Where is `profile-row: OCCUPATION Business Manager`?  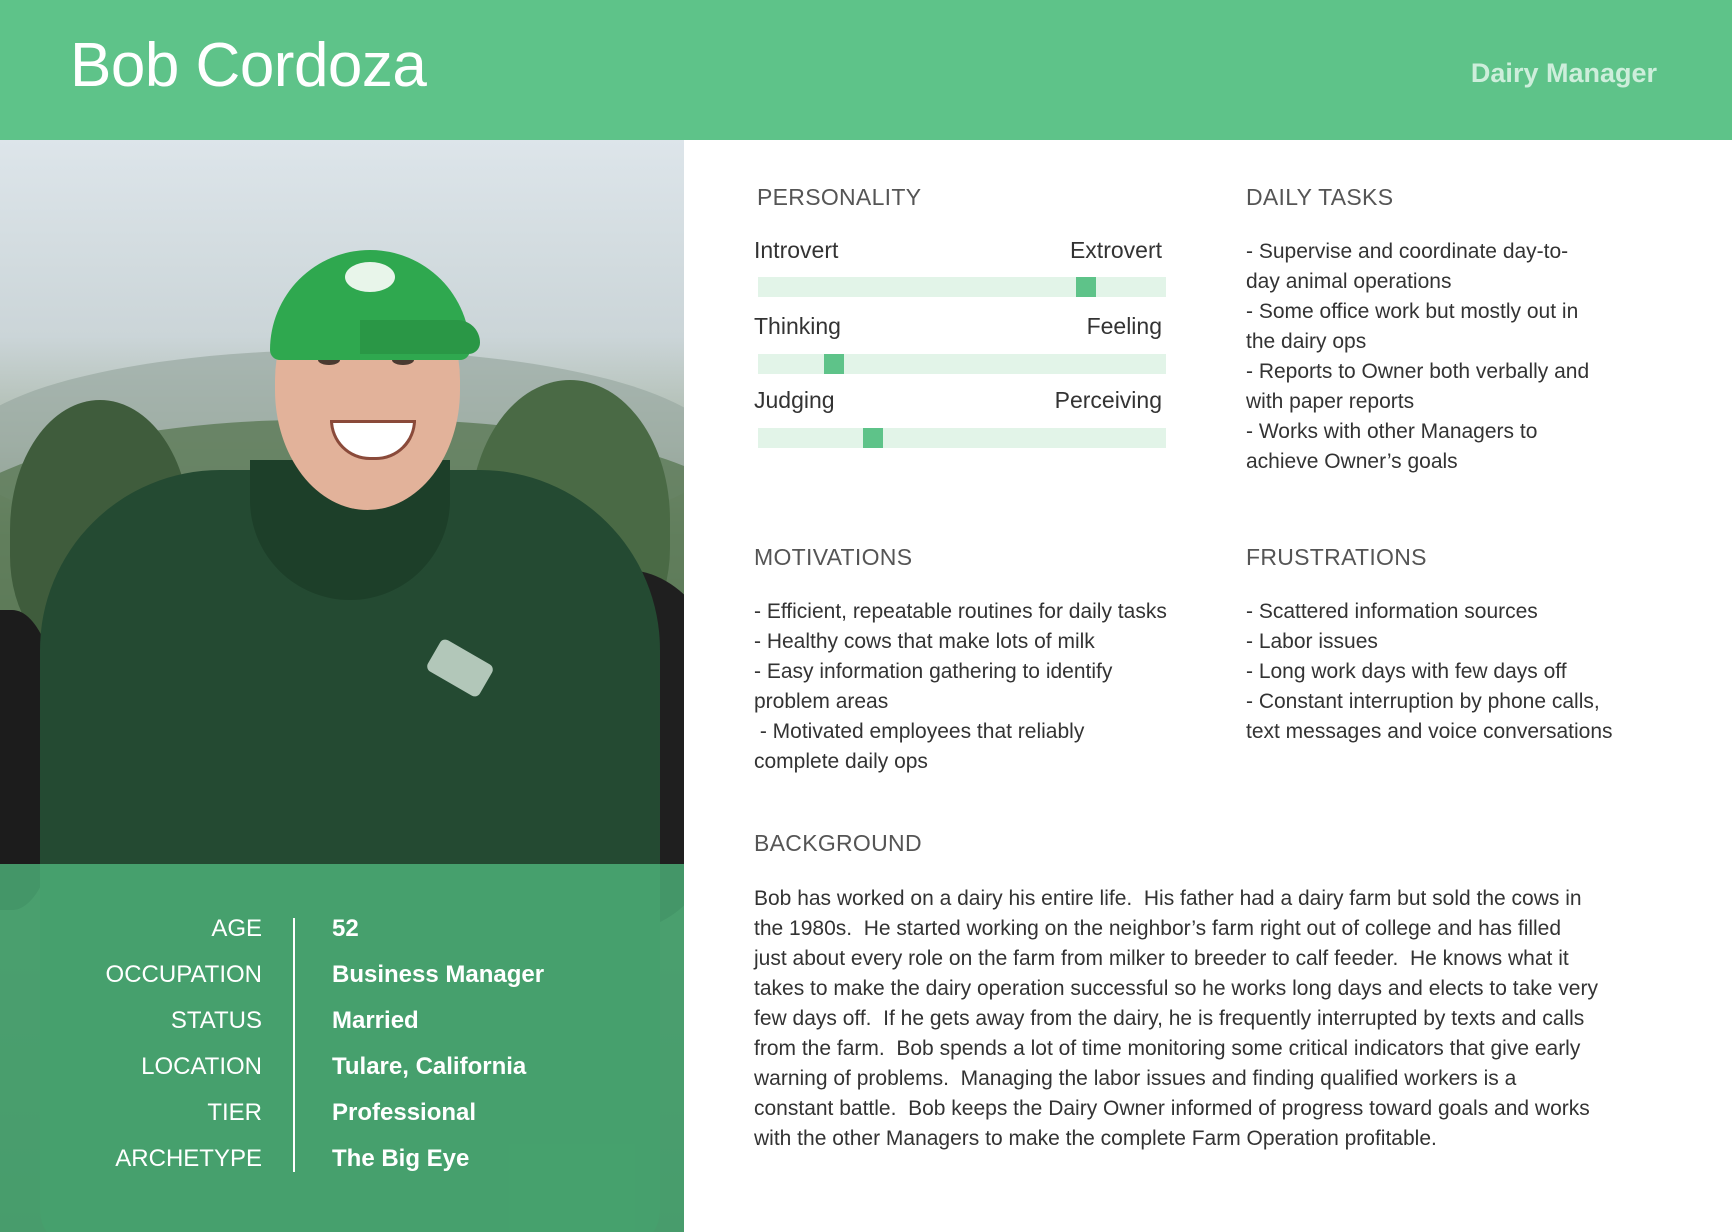
profile-row: OCCUPATION Business Manager is located at coordinates (342, 984).